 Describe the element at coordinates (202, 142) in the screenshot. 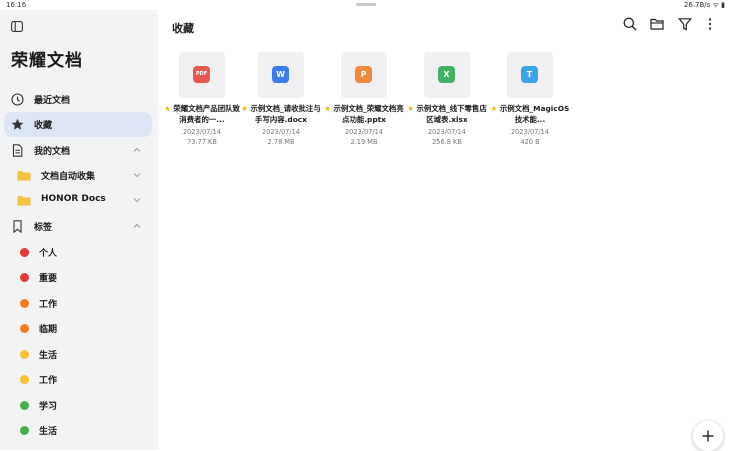

I see `file-size: 73.77 KB` at that location.